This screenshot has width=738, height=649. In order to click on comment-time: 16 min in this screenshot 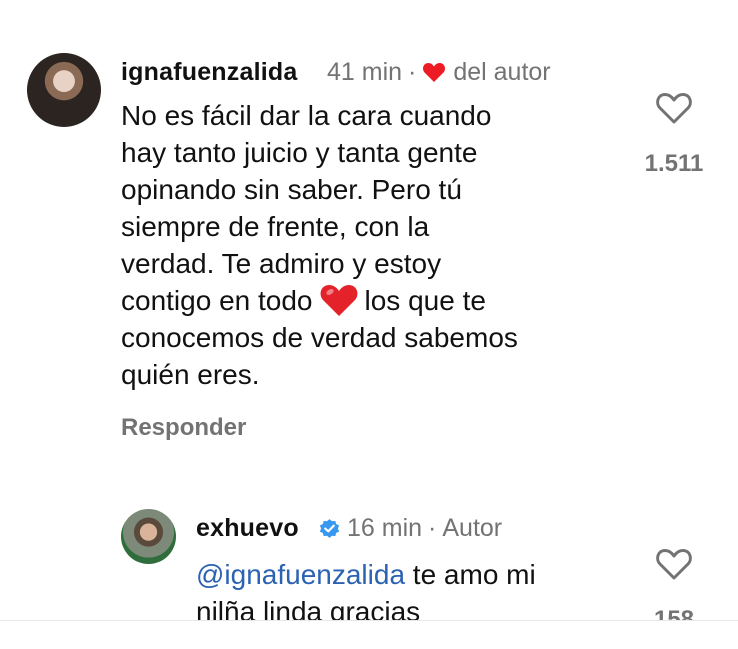, I will do `click(385, 528)`.